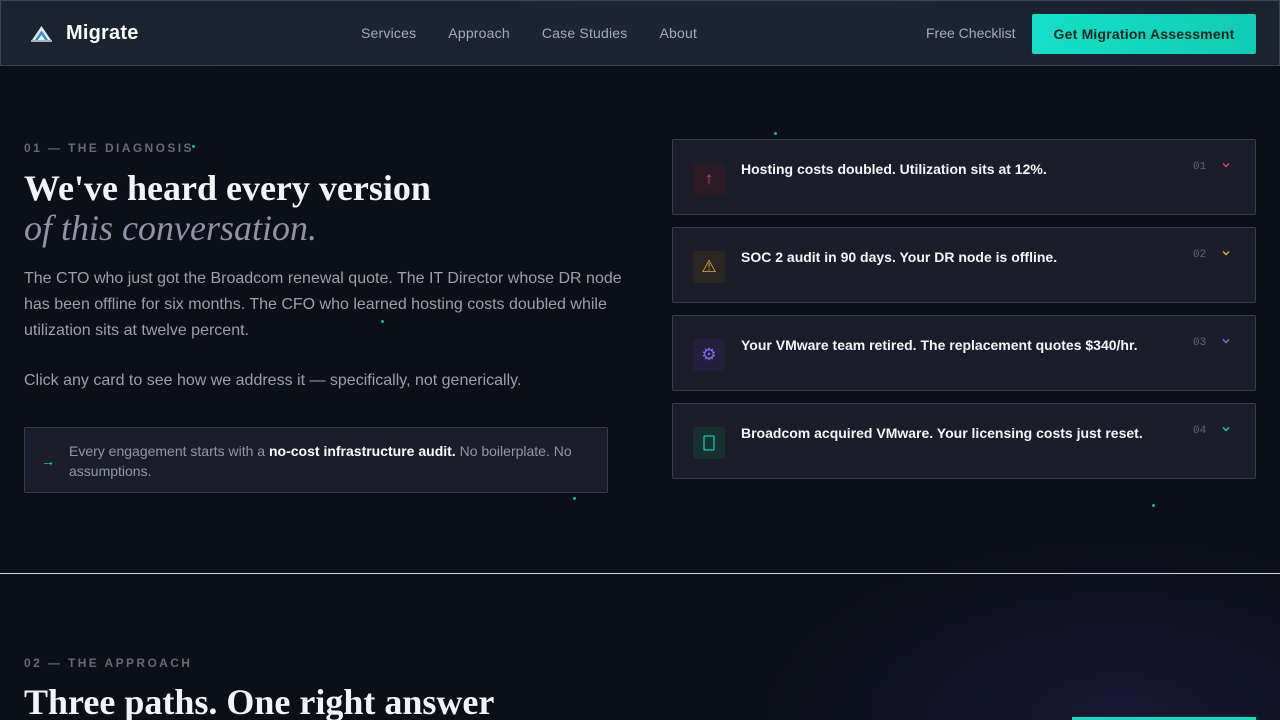  I want to click on nav-link-case-studies: Case Studies, so click(585, 33).